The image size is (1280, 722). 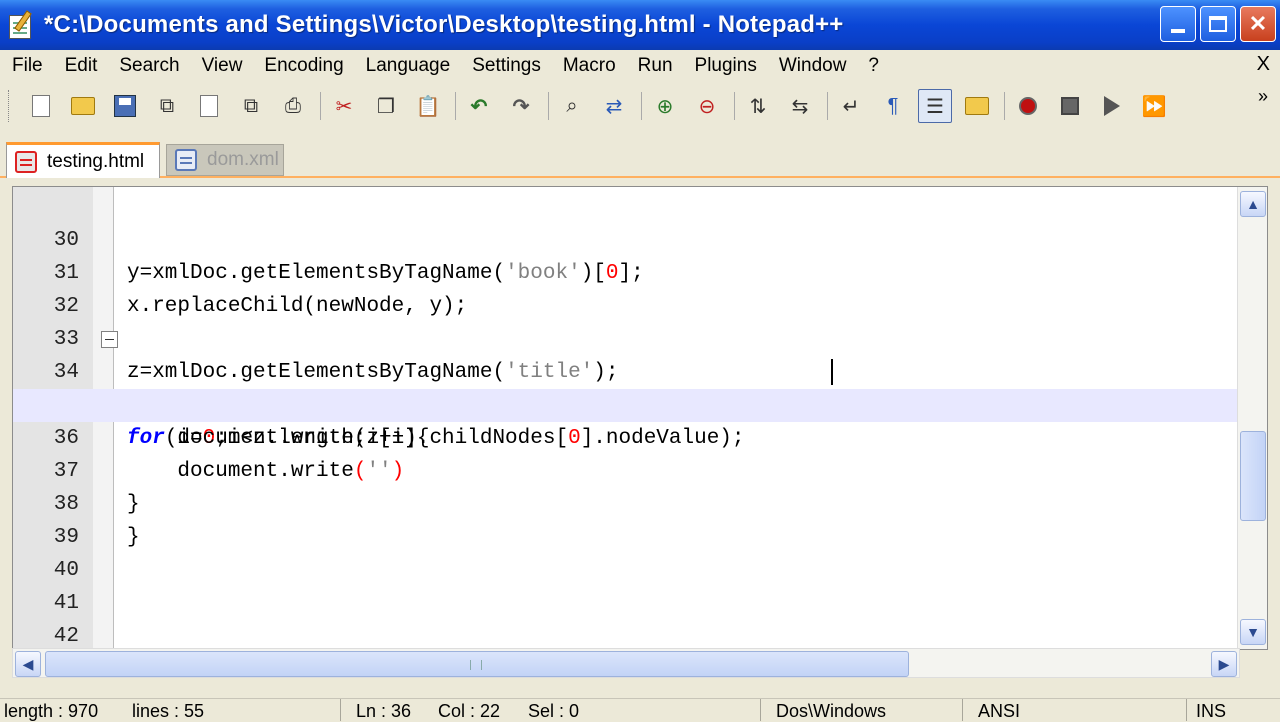 I want to click on notepad-plus-plus-icon, so click(x=21, y=25).